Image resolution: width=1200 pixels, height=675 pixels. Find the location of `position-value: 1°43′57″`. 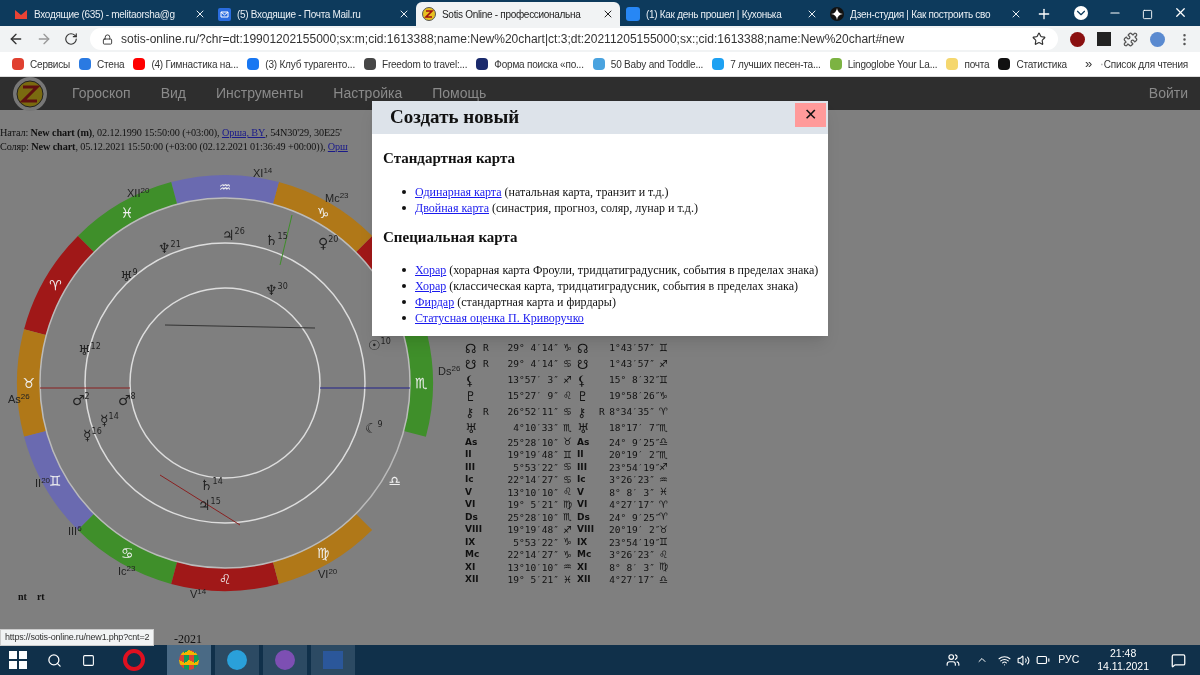

position-value: 1°43′57″ is located at coordinates (632, 348).